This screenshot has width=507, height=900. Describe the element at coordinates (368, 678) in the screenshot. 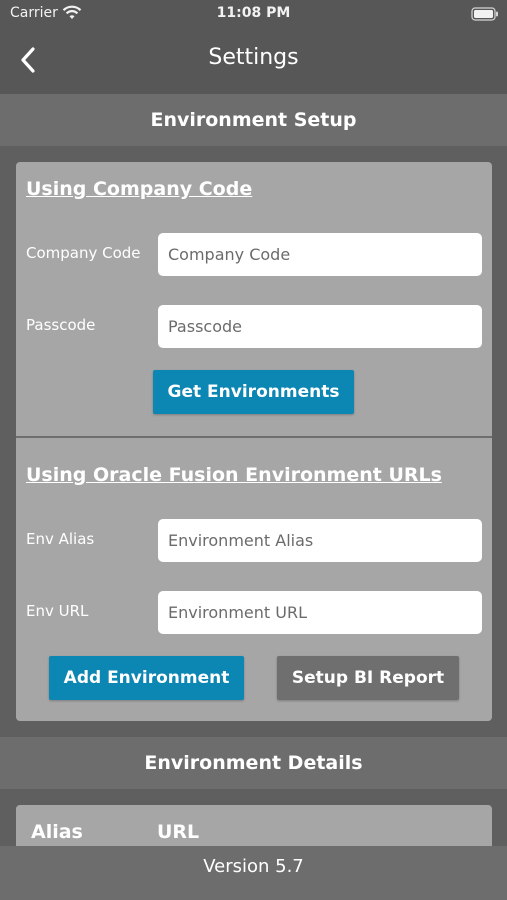

I see `setup-bi-report-button: Setup BI Report` at that location.